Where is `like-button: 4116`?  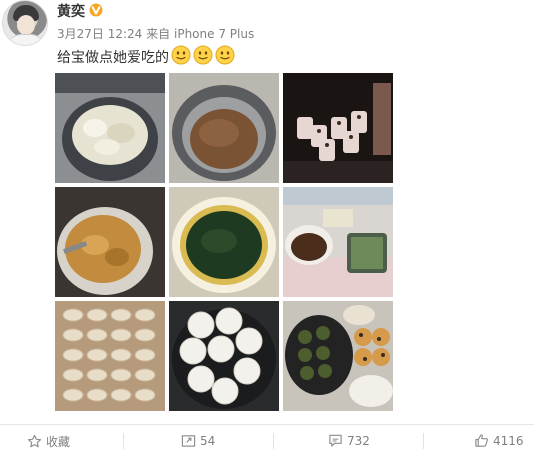 like-button: 4116 is located at coordinates (499, 440).